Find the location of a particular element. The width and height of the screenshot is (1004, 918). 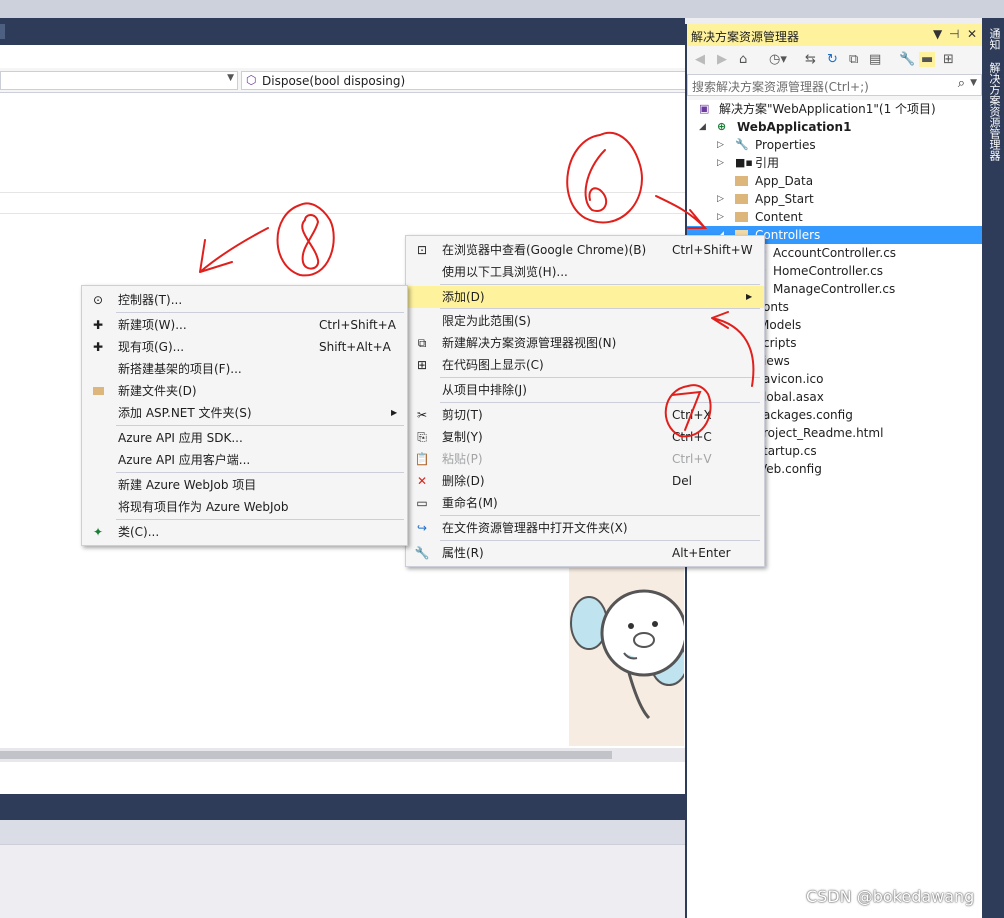

pin-icon: ⊣ is located at coordinates (954, 34).